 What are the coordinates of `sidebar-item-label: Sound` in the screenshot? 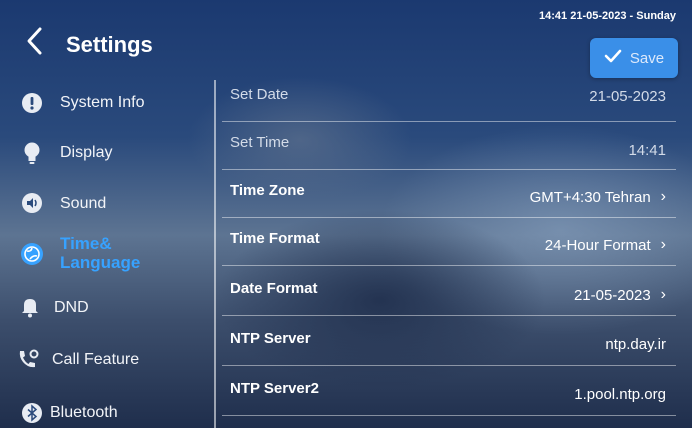 It's located at (83, 203).